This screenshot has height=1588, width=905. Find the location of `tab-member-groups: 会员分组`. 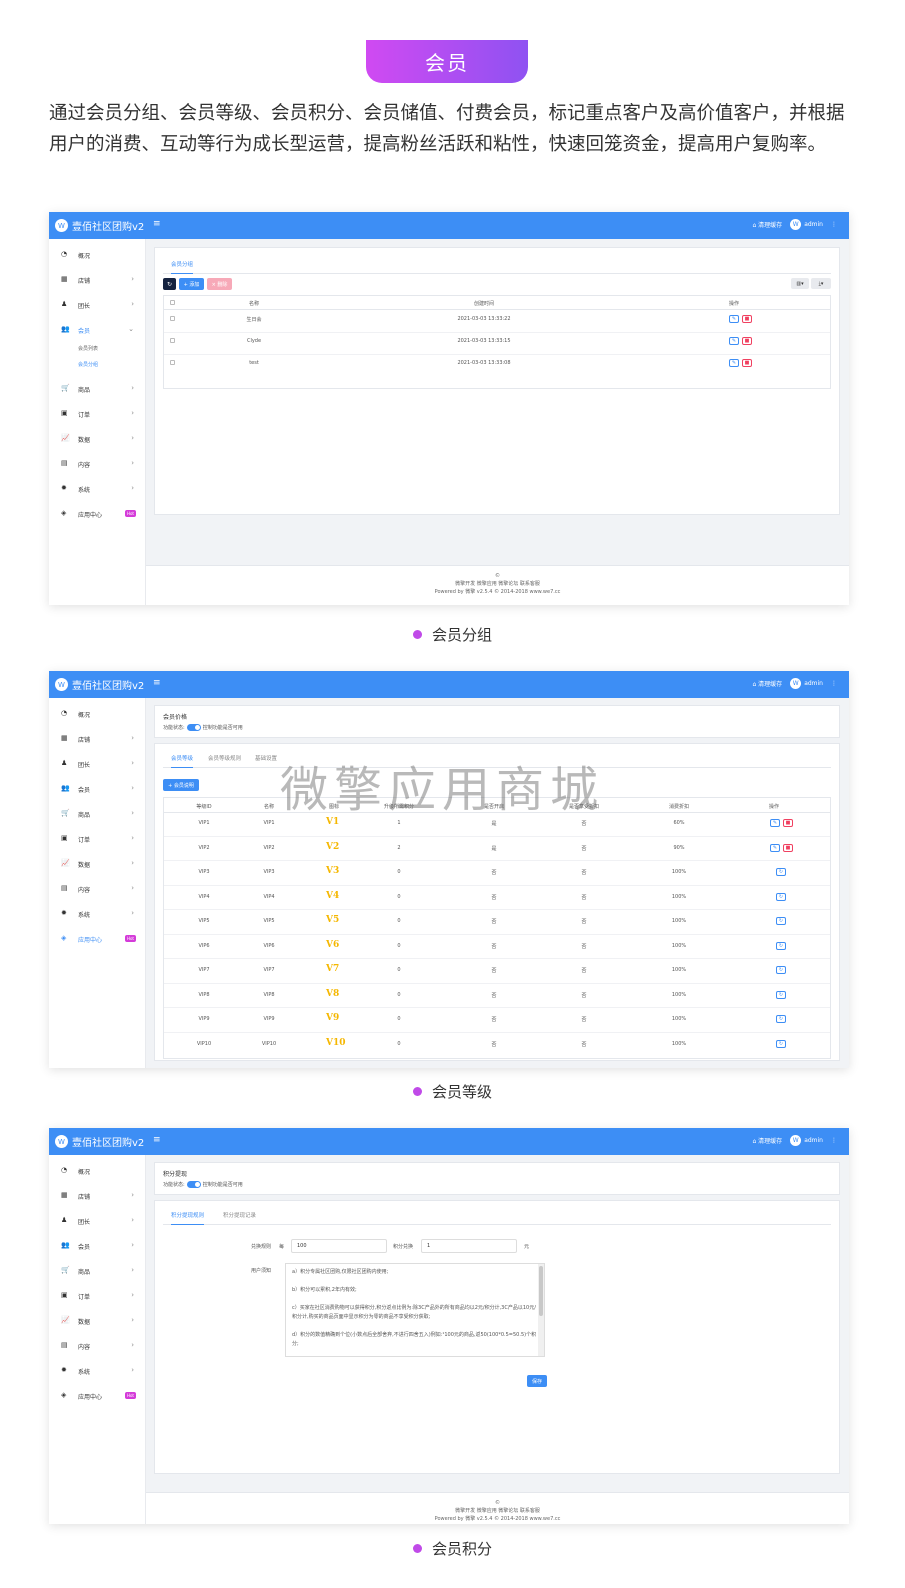

tab-member-groups: 会员分组 is located at coordinates (182, 267).